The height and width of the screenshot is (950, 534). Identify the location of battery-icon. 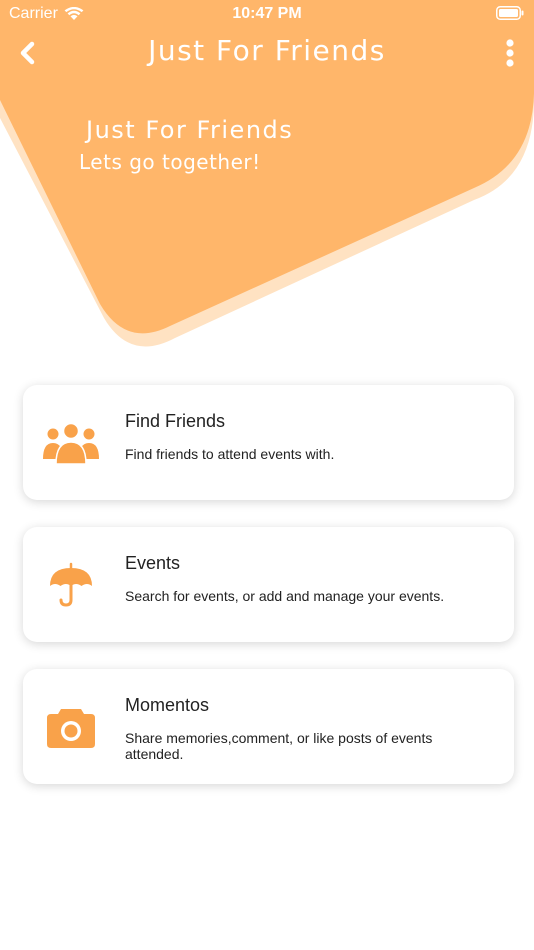
(510, 13).